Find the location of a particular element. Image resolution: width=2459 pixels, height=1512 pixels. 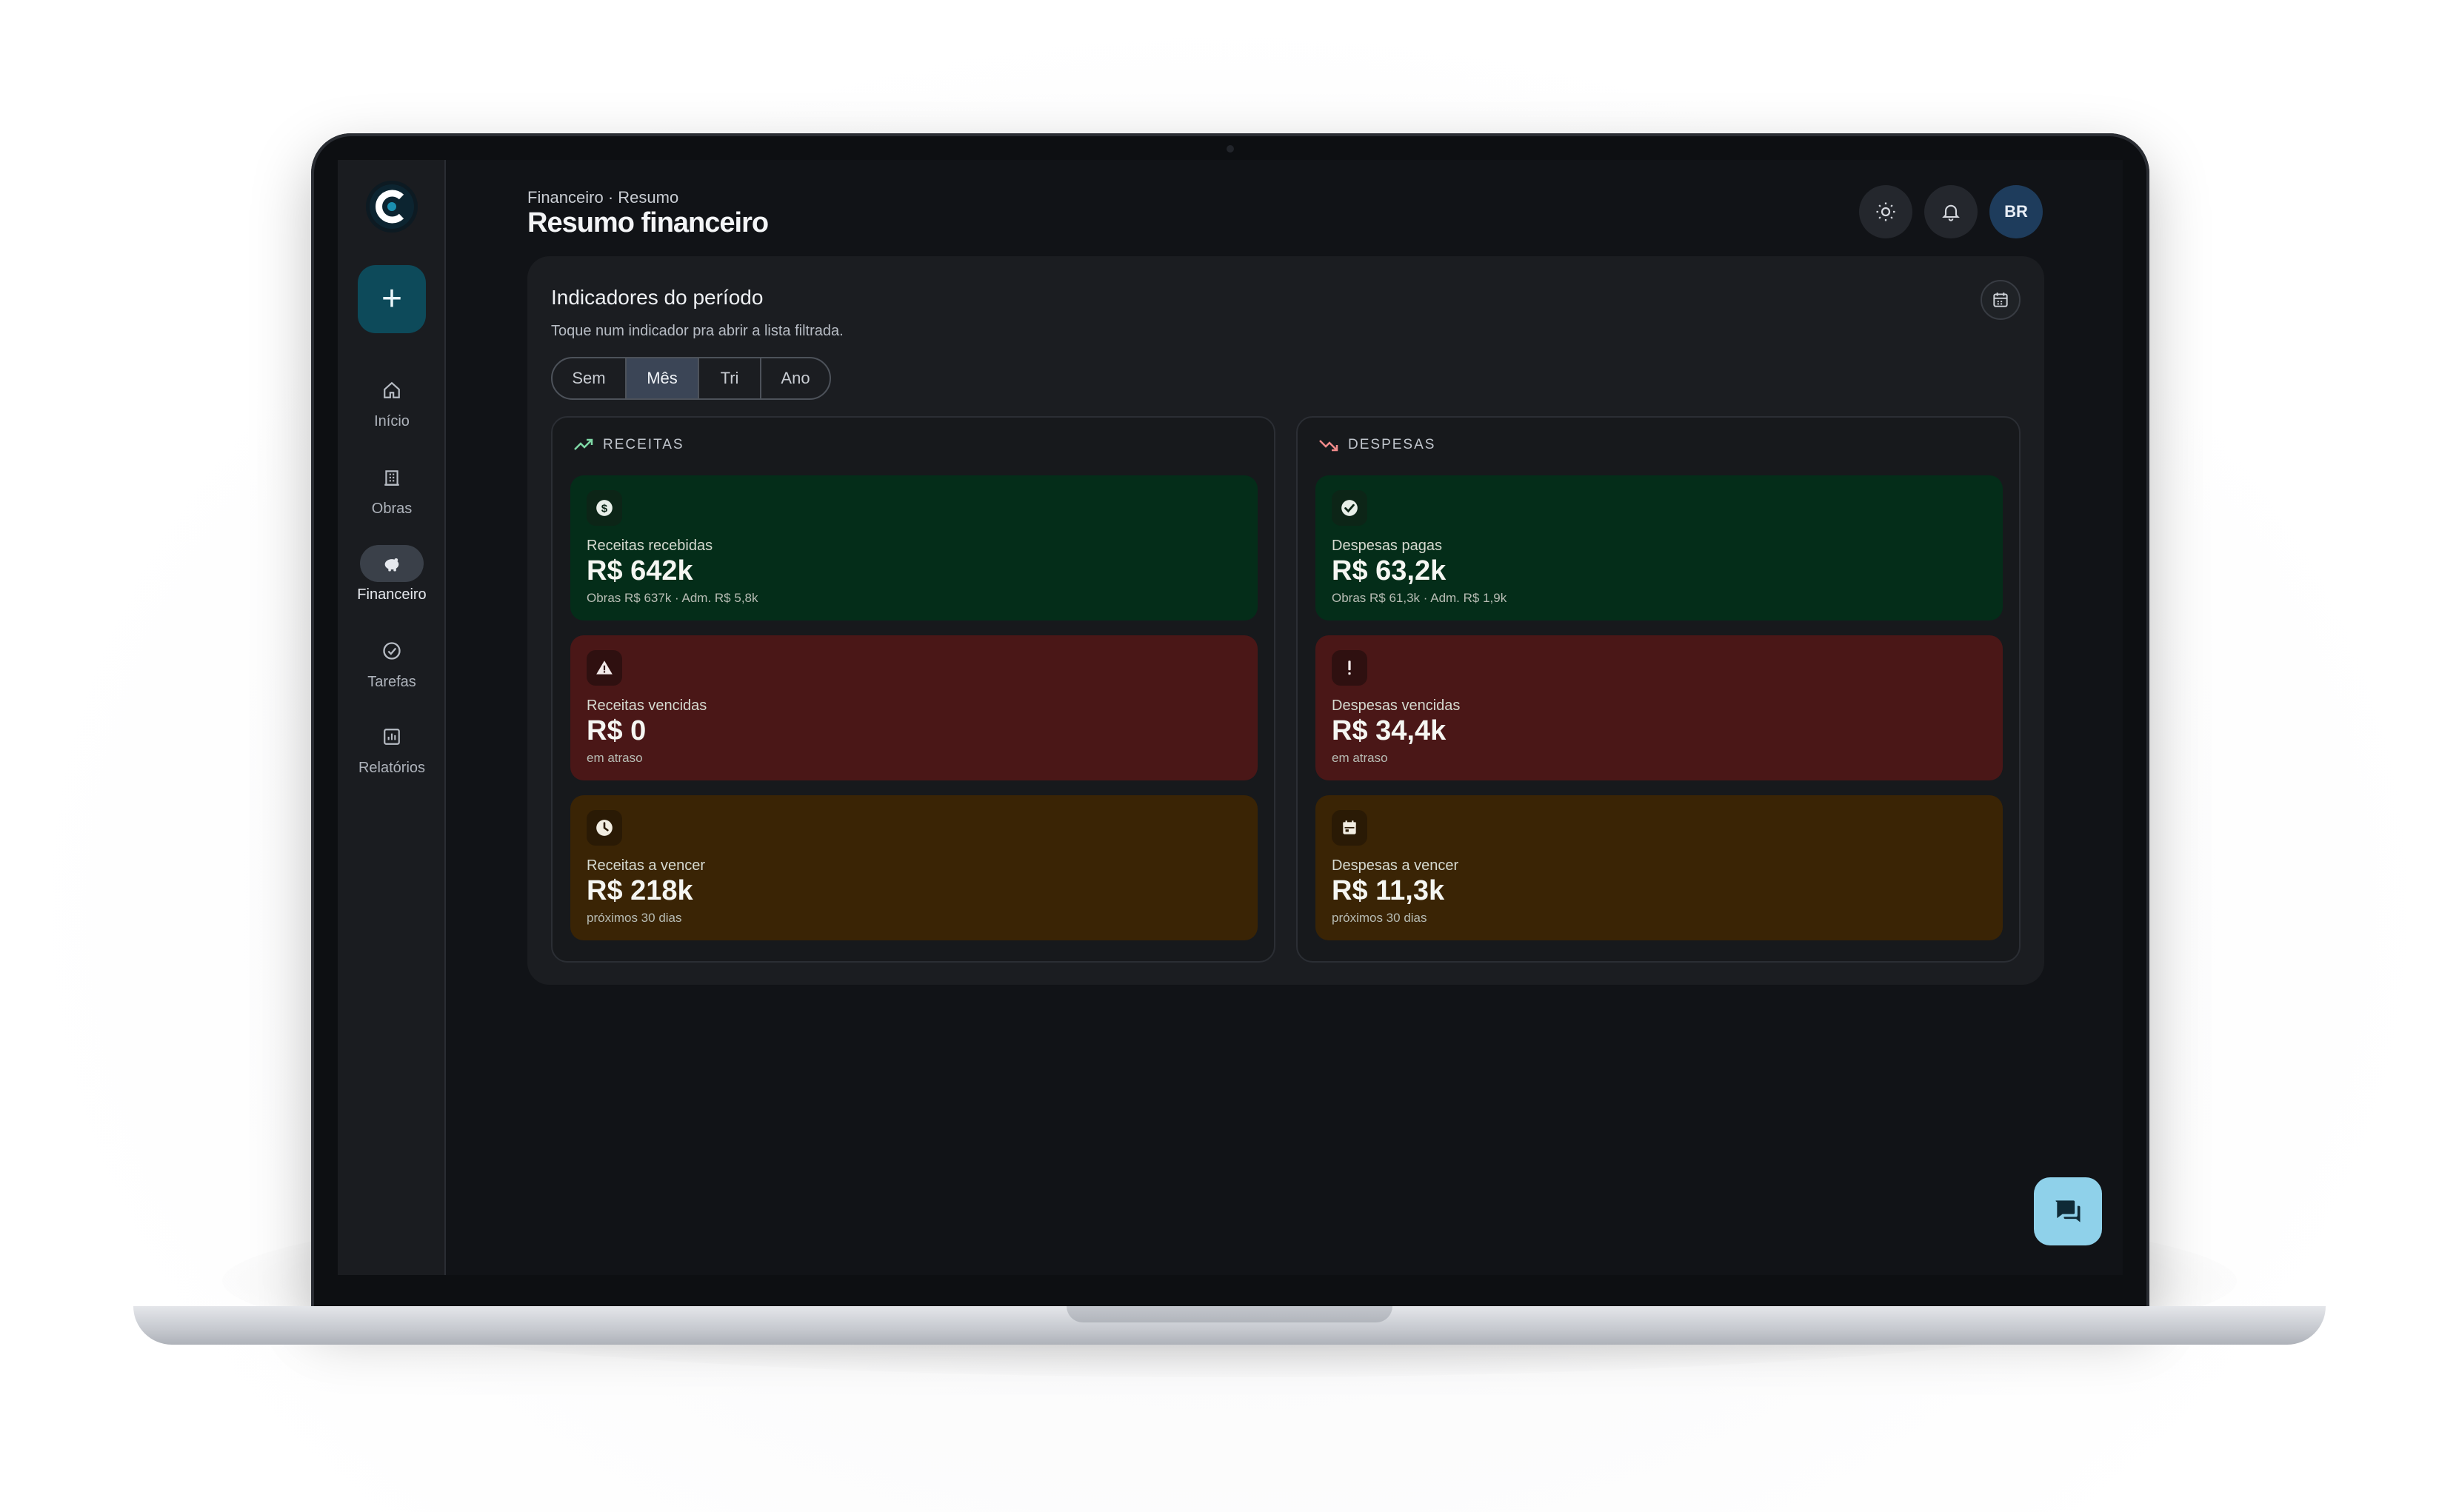

theme-toggle-button is located at coordinates (1885, 211).